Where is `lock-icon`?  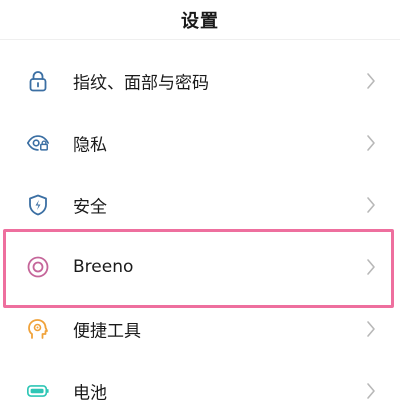
lock-icon is located at coordinates (38, 81).